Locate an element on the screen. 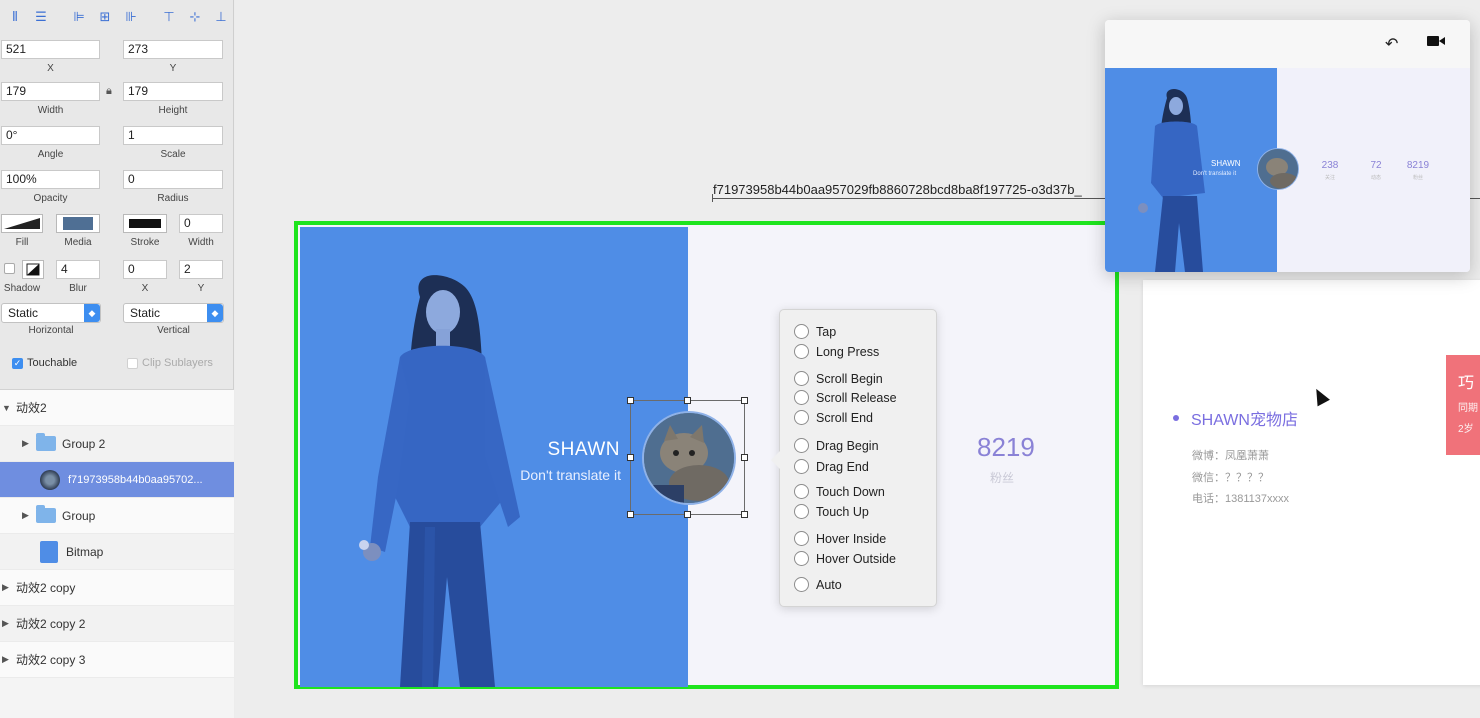  video-camera-glyph is located at coordinates (1436, 41).